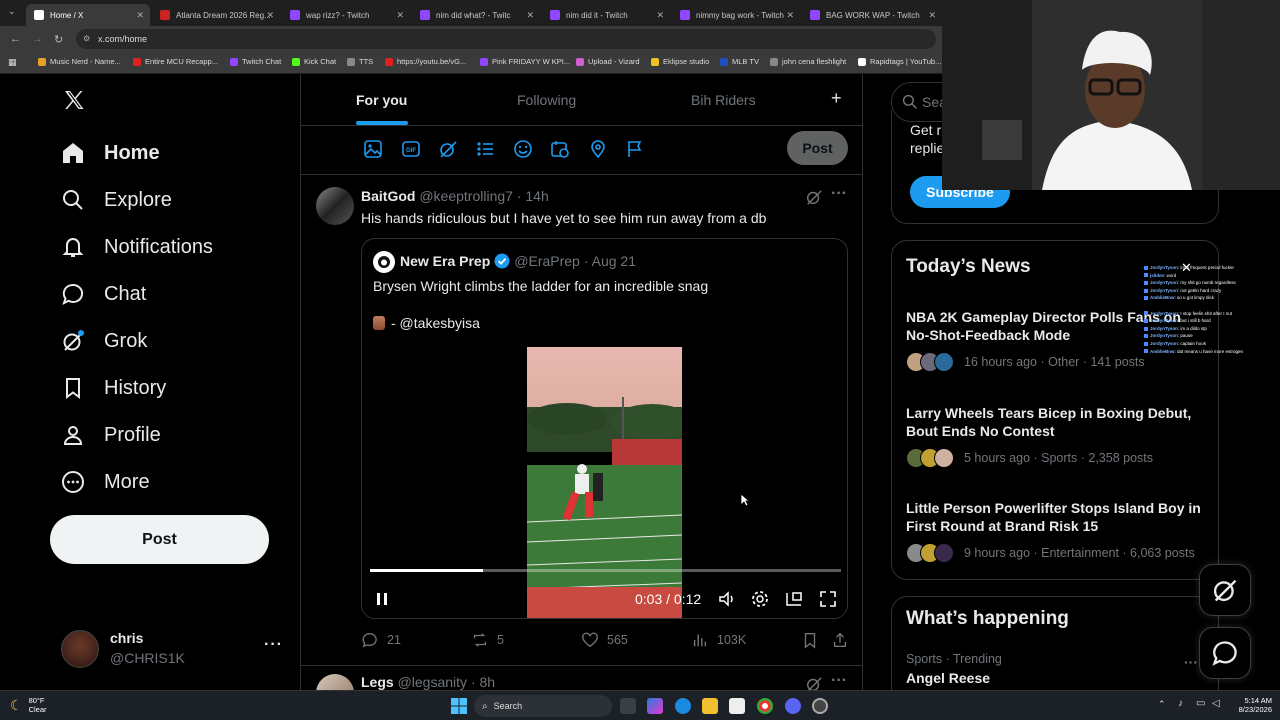 The height and width of the screenshot is (720, 1280). I want to click on x-logo-icon, so click(75, 101).